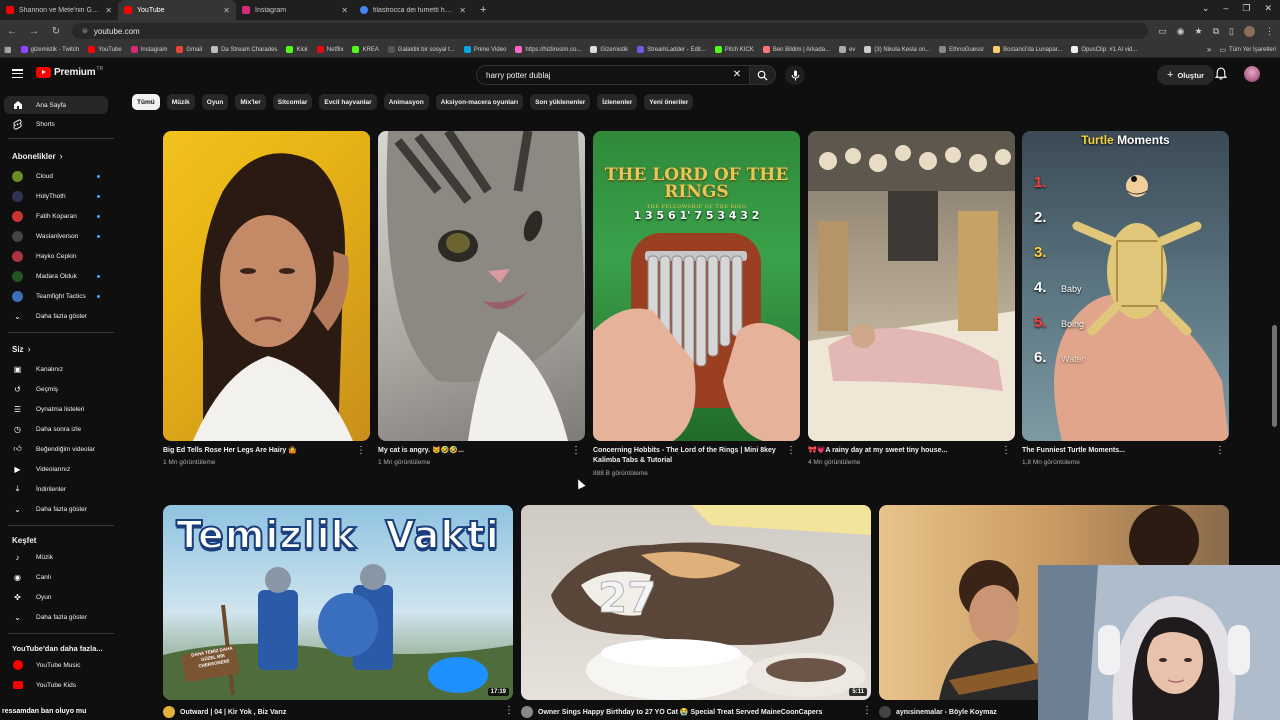  I want to click on create-button: + Oluştur, so click(1186, 75).